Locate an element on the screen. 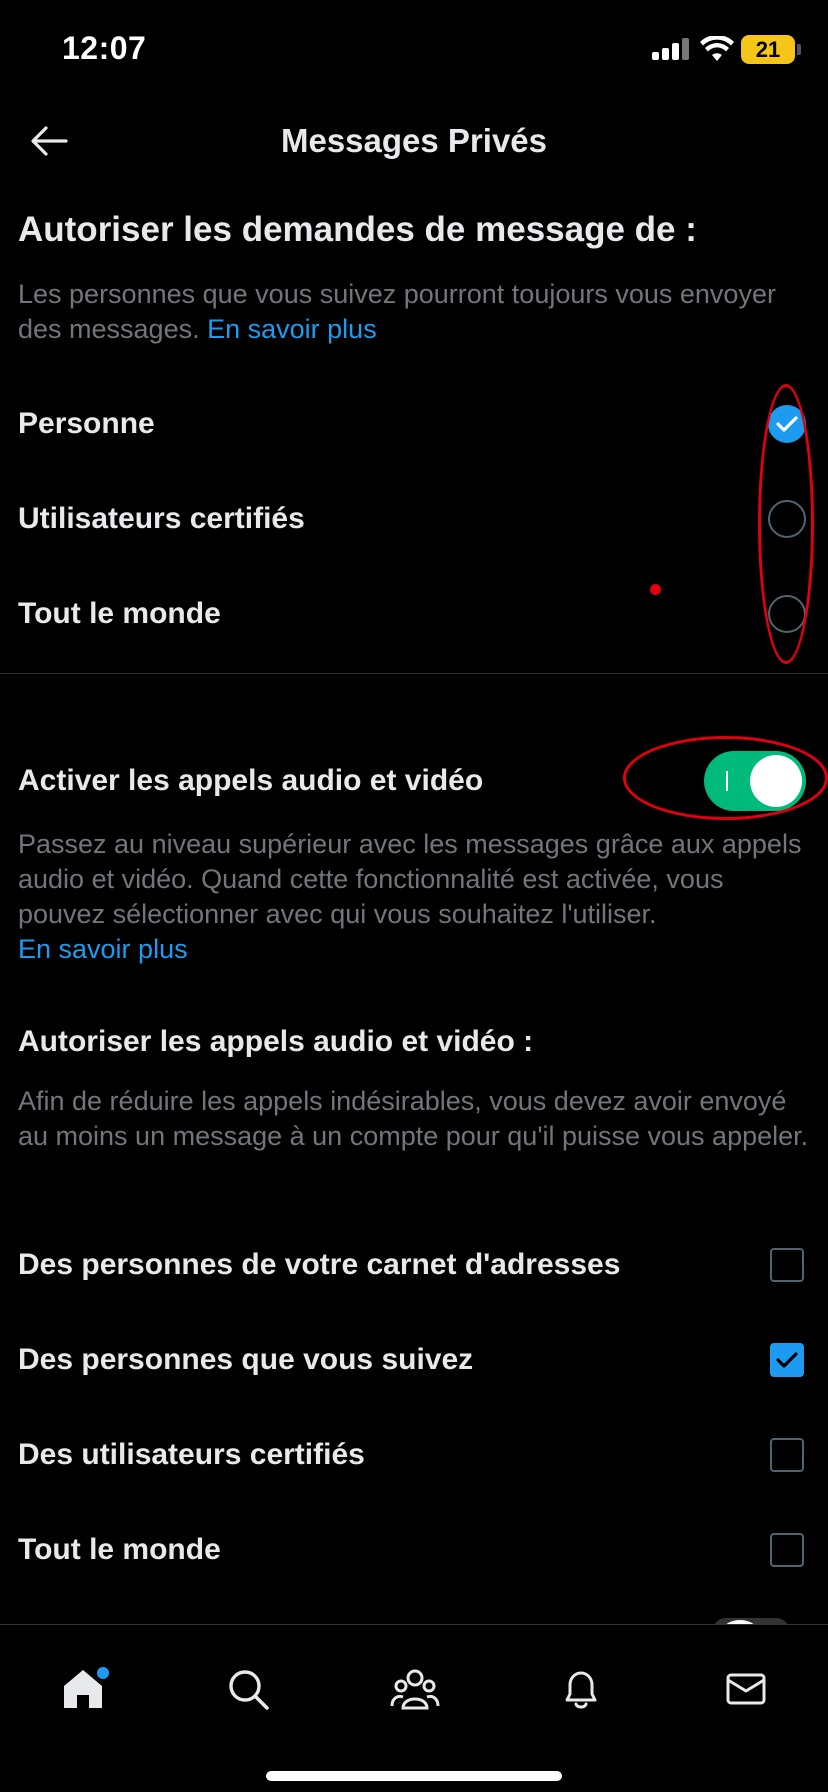 The width and height of the screenshot is (828, 1792). status-time: 12:07 is located at coordinates (104, 48).